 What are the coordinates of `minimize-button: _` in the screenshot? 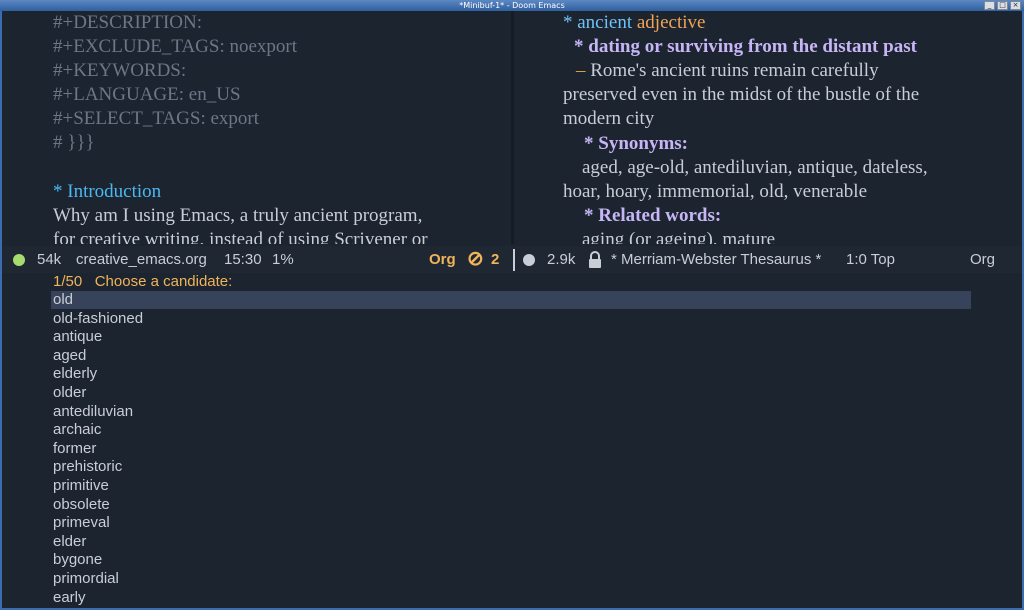 It's located at (989, 5).